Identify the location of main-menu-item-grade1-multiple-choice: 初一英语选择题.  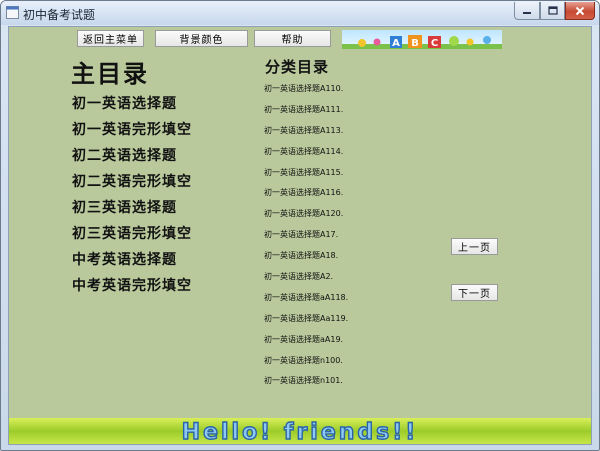
(132, 107).